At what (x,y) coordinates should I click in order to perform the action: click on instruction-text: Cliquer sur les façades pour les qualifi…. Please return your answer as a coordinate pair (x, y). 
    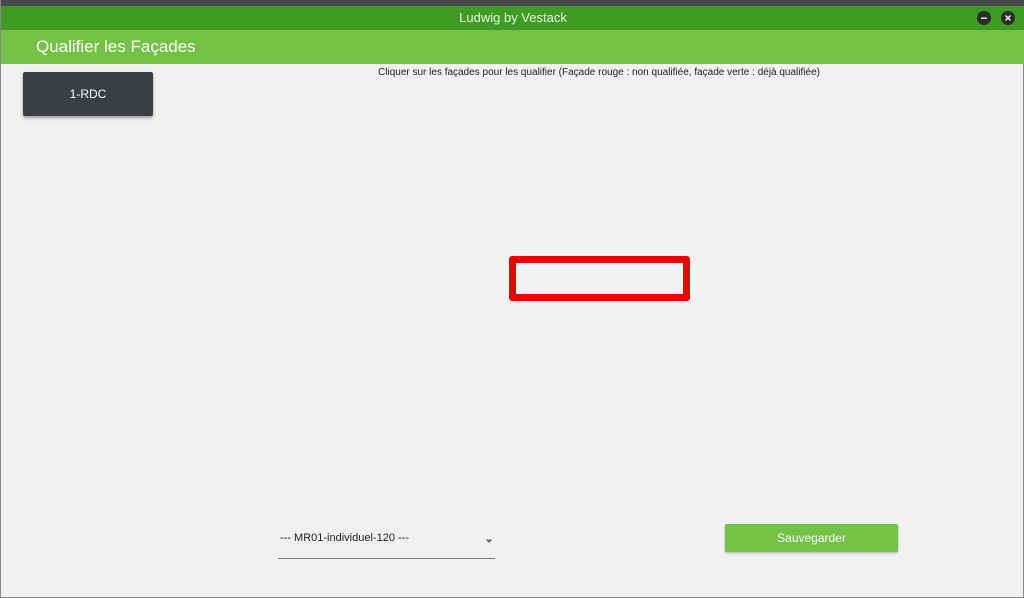
    Looking at the image, I should click on (599, 72).